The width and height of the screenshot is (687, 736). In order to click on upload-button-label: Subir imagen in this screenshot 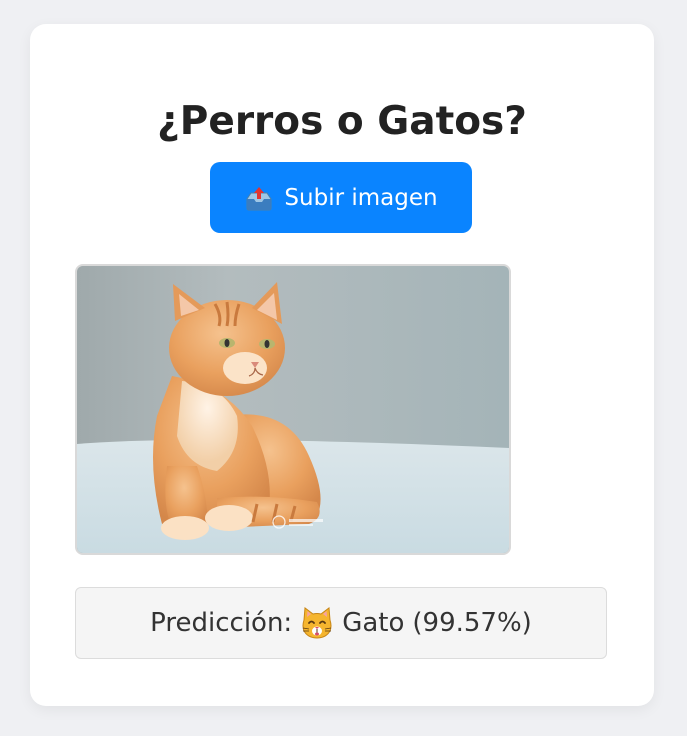, I will do `click(361, 197)`.